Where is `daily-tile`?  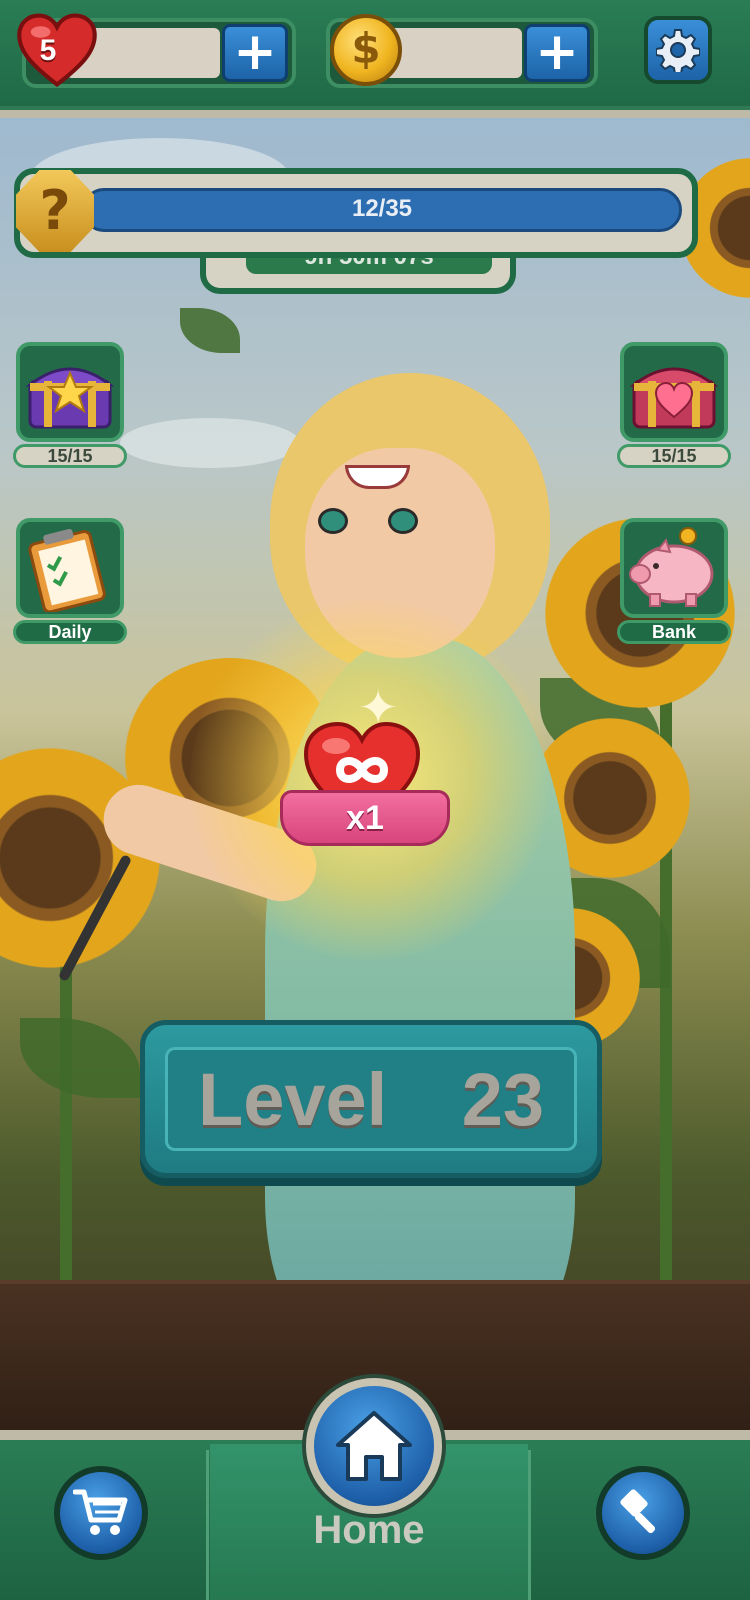 daily-tile is located at coordinates (70, 568).